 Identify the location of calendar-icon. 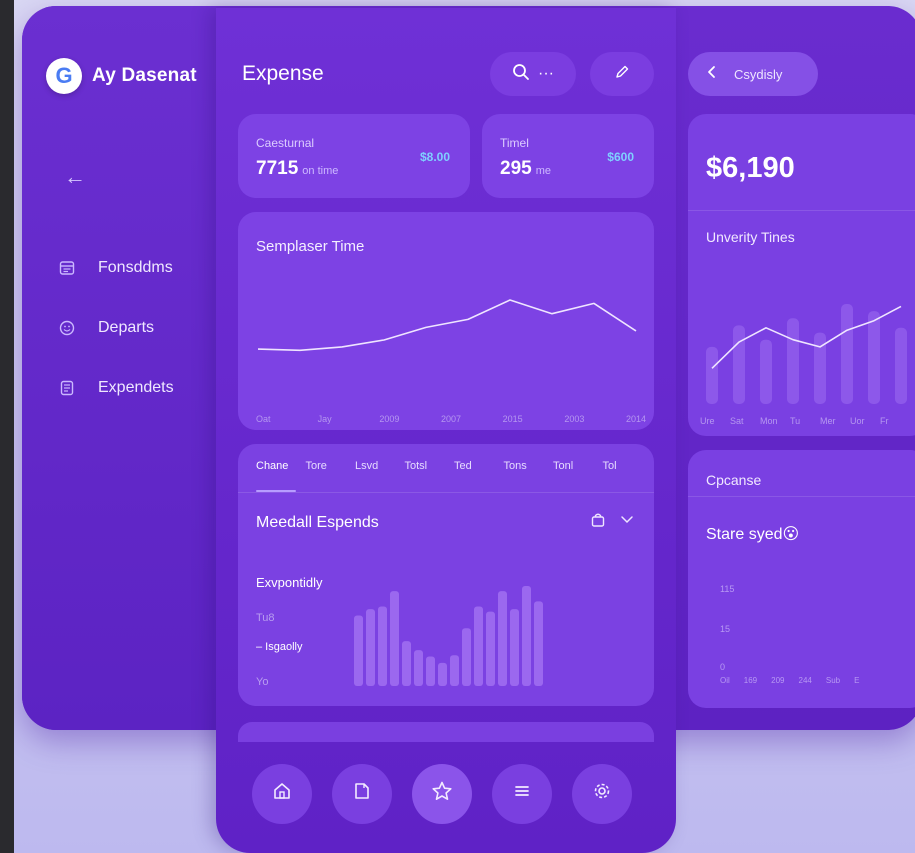
(67, 268).